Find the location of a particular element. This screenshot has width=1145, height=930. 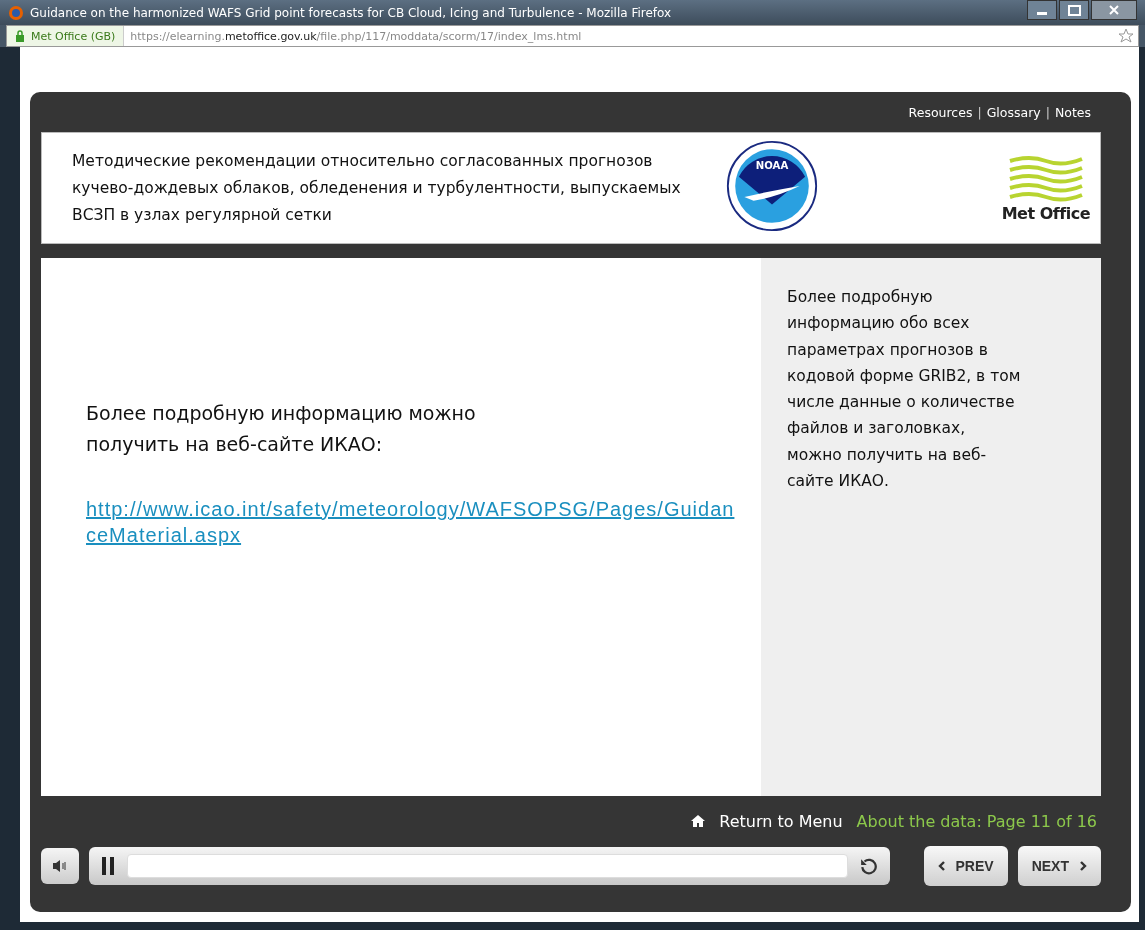

window-title: Guidance on the harmonized WAFS Grid point forecasts for CB Cloud, Icing and Turbulence - Mozilla Firefox is located at coordinates (351, 12).